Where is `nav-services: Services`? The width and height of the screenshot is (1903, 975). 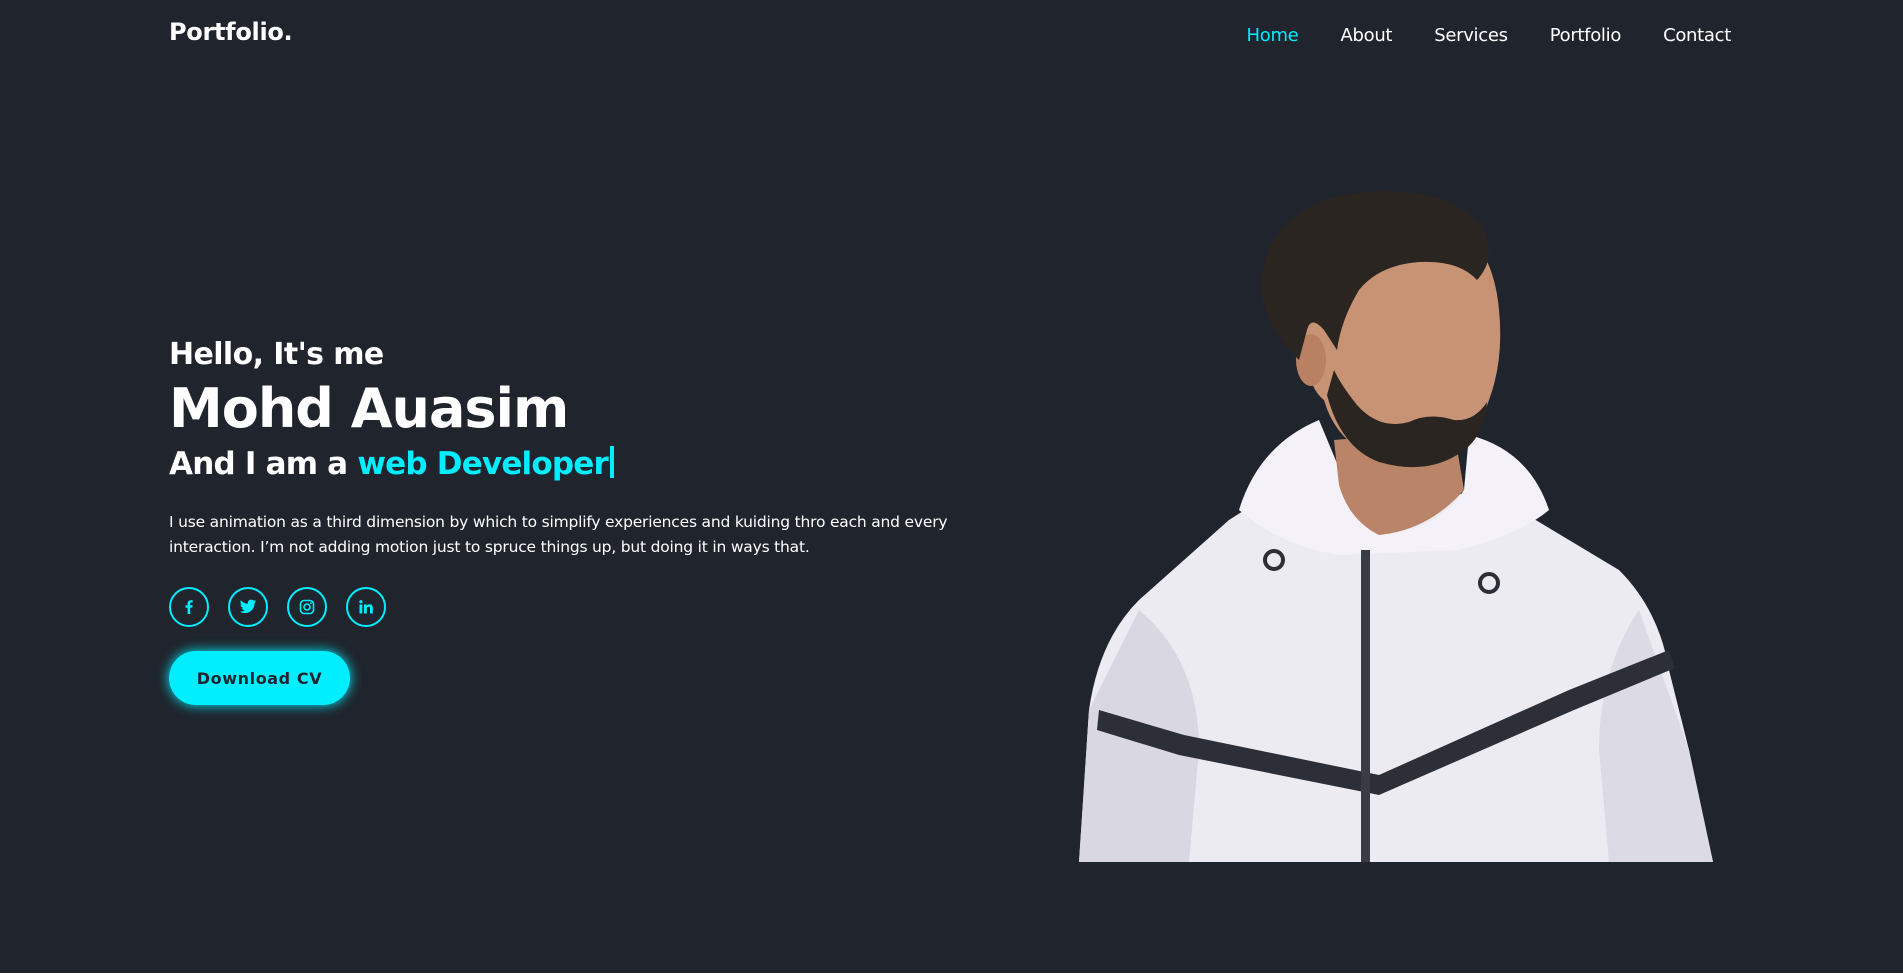 nav-services: Services is located at coordinates (1471, 35).